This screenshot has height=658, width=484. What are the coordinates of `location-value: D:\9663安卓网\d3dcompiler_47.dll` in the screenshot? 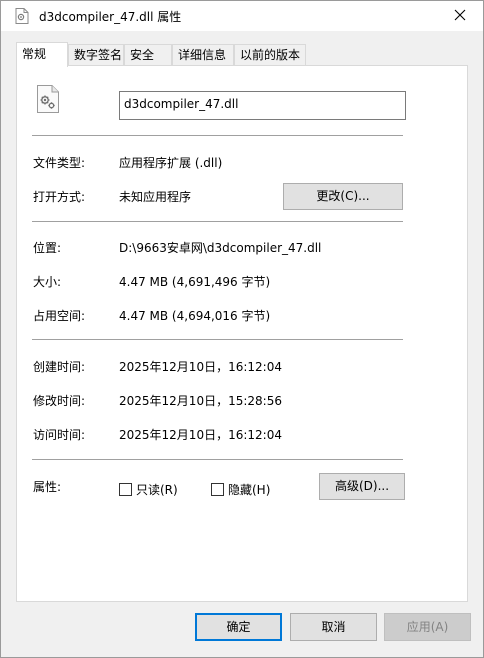 It's located at (220, 248).